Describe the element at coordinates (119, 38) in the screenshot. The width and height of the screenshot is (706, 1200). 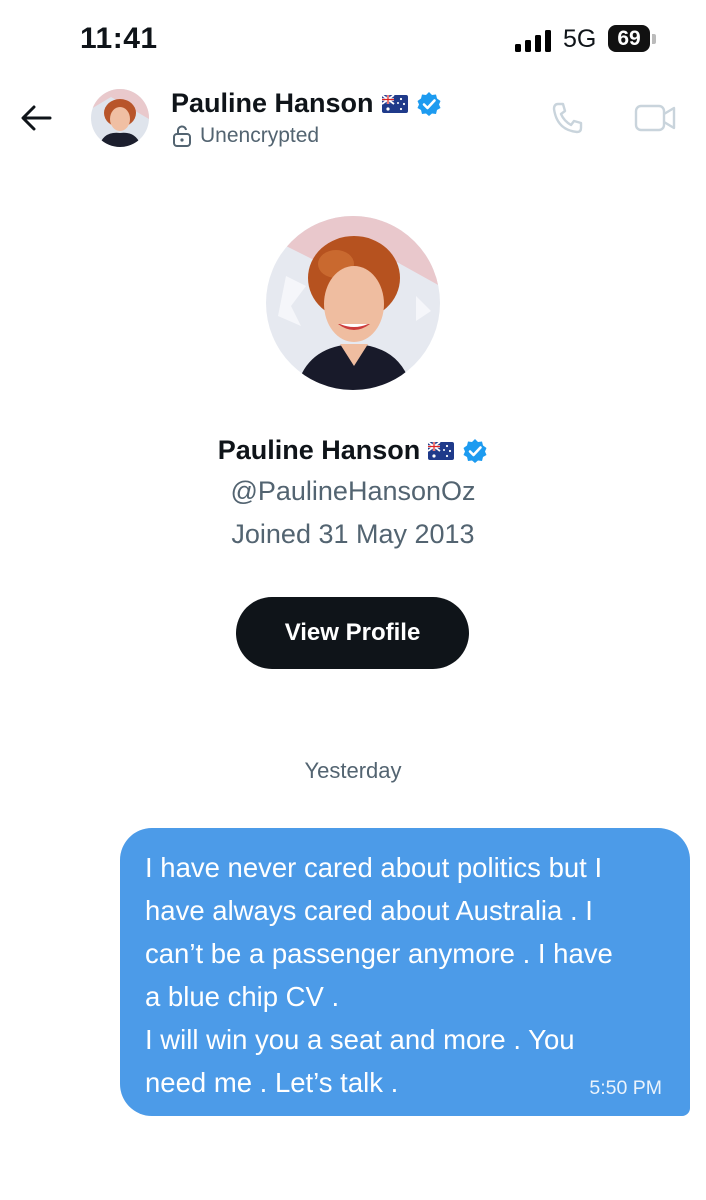
I see `status-time: 11:41` at that location.